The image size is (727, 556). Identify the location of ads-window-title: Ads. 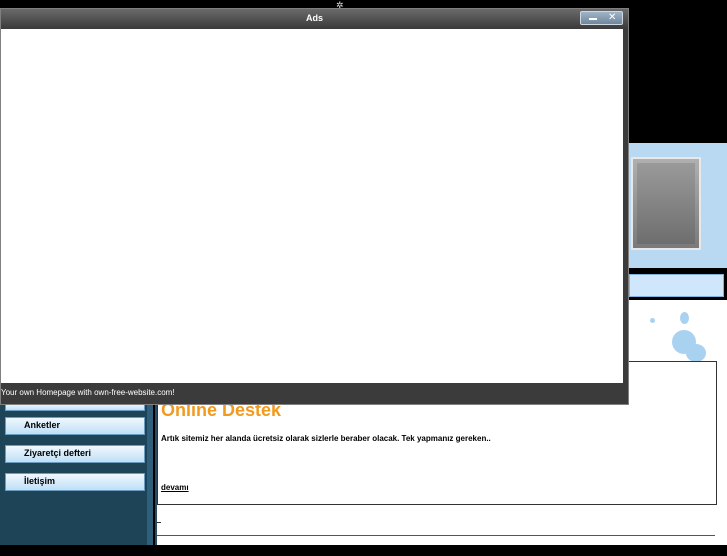
(314, 18).